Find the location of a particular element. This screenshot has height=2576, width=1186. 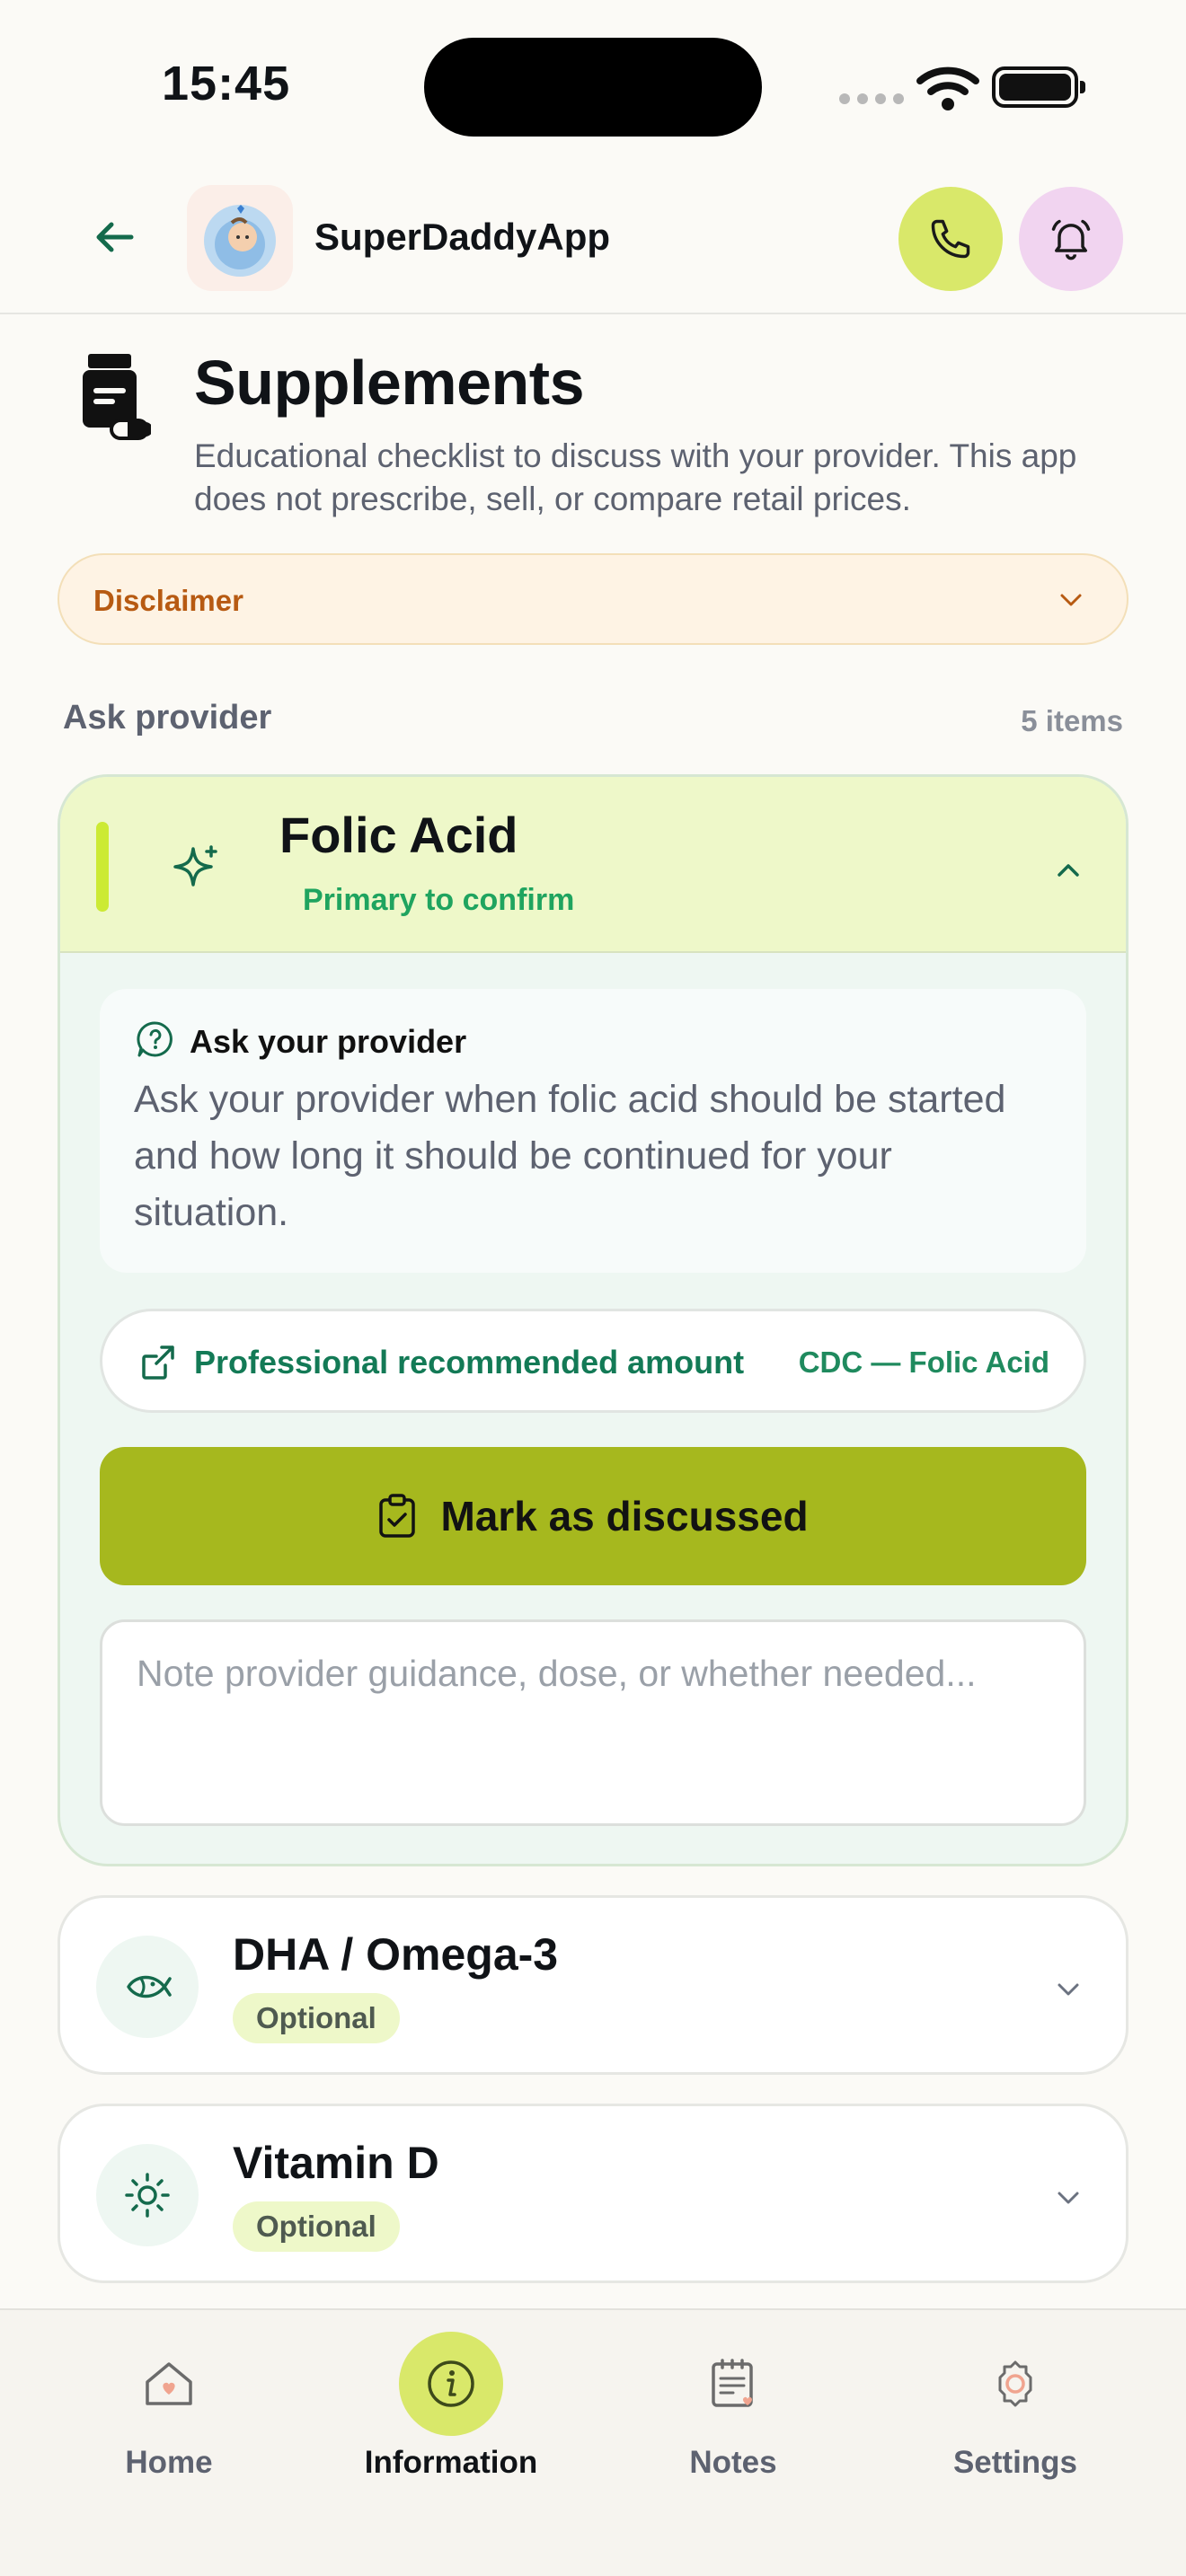

disclaimer-label: Disclaimer is located at coordinates (168, 600).